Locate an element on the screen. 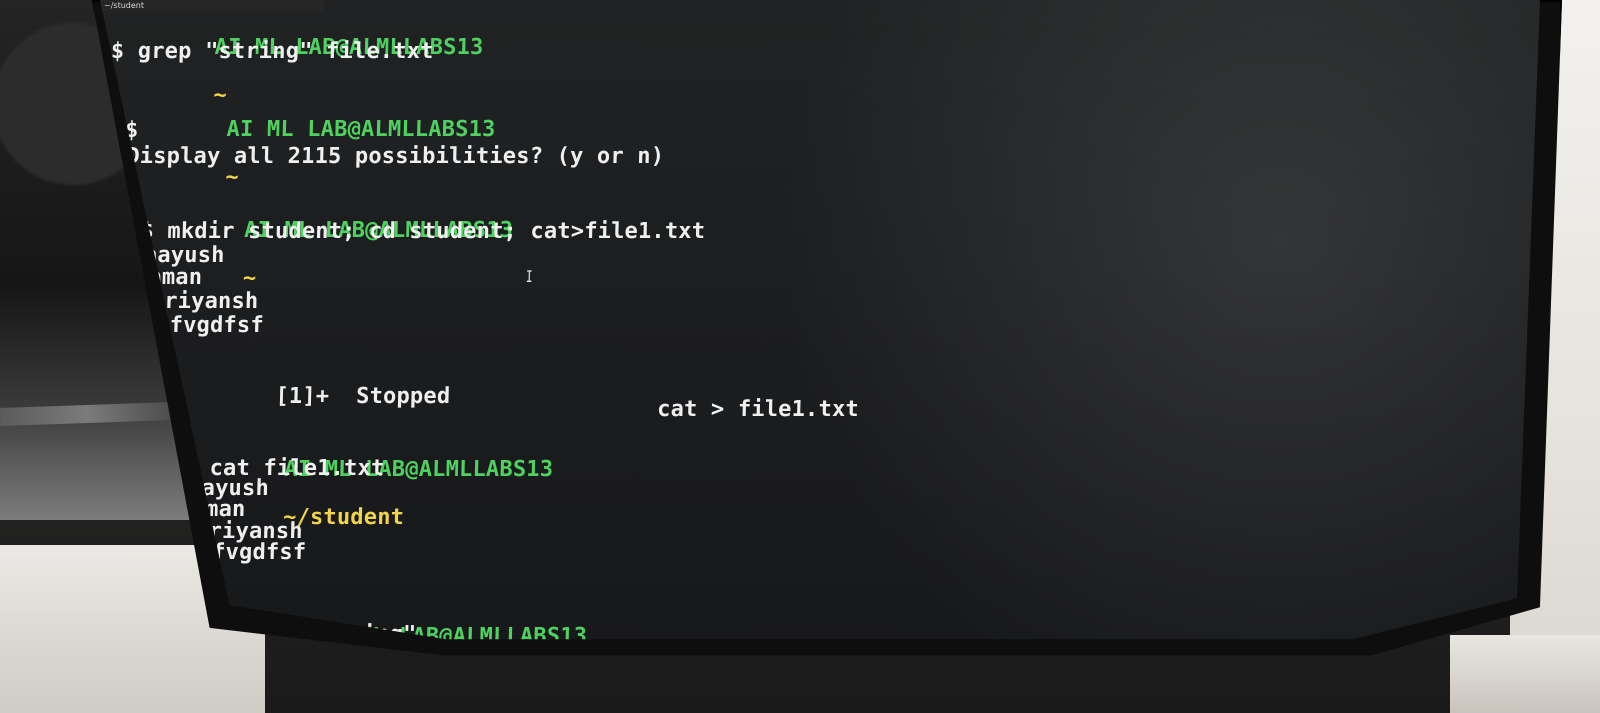 The height and width of the screenshot is (713, 1600). weather-temp: 27°F is located at coordinates (355, 659).